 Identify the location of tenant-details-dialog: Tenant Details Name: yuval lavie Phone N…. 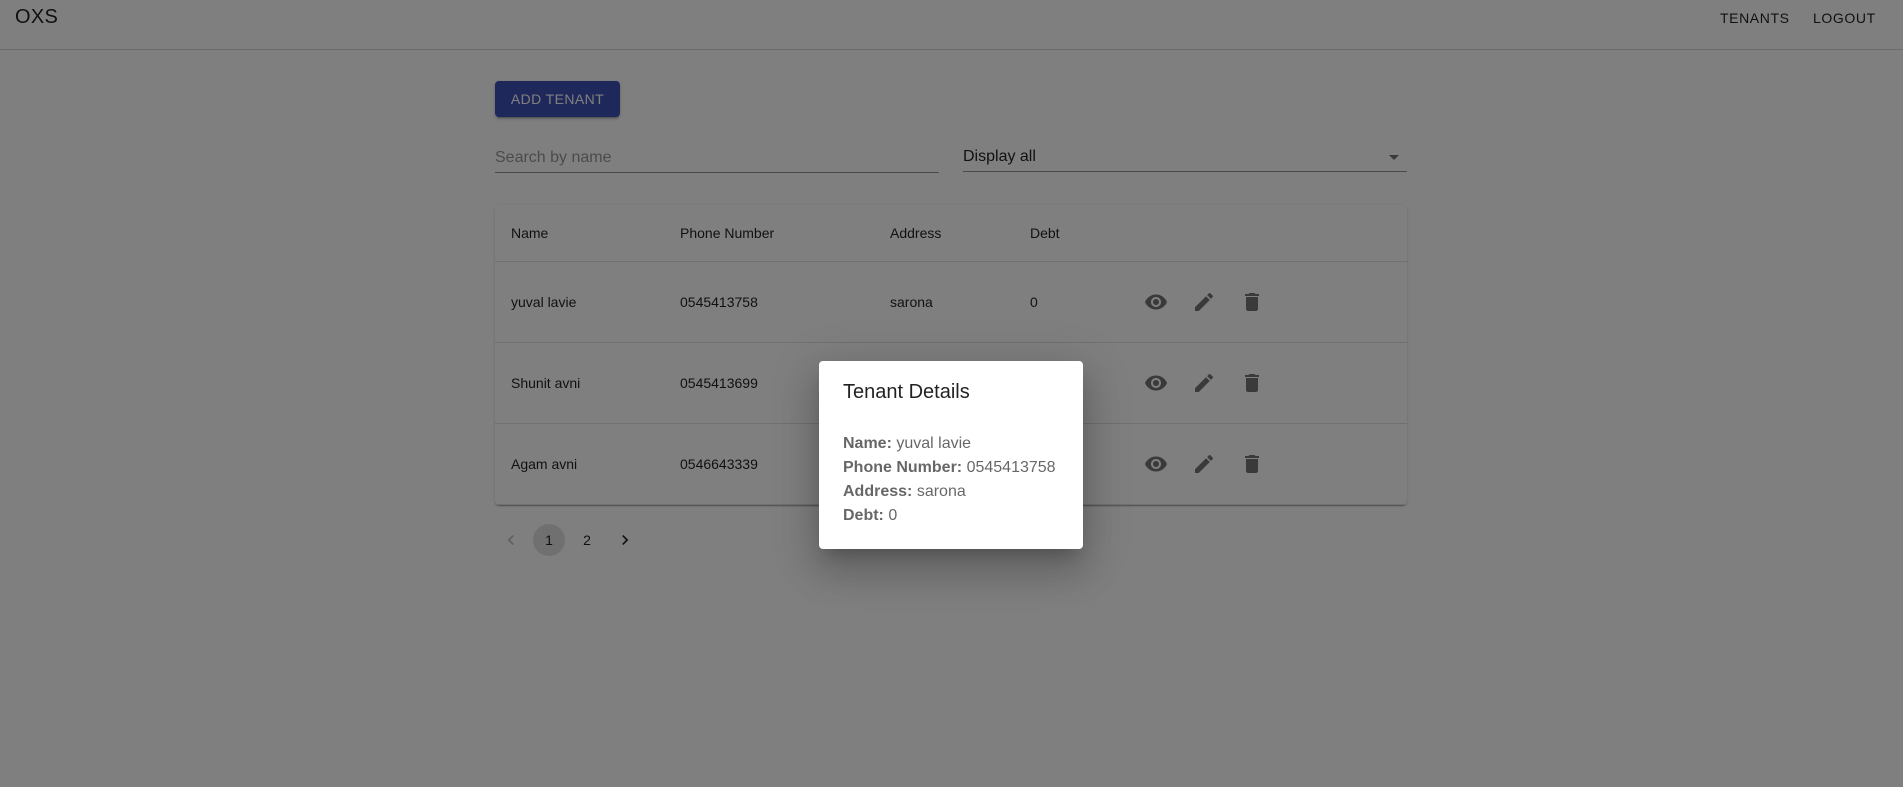
(951, 455).